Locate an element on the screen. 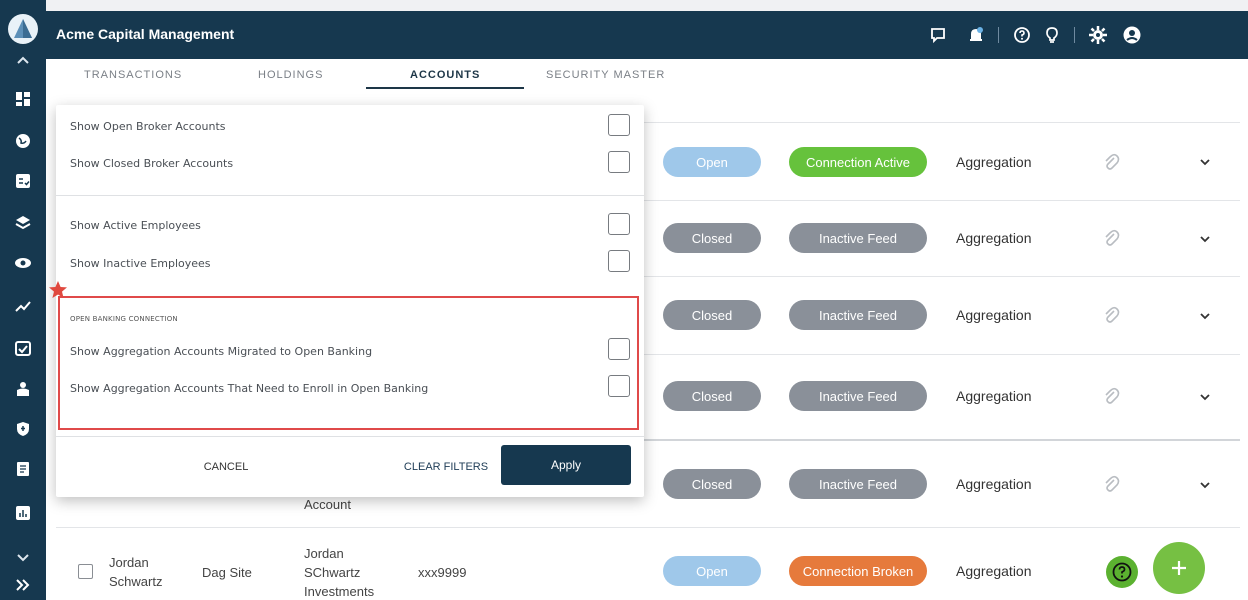  settings-icon is located at coordinates (1098, 35).